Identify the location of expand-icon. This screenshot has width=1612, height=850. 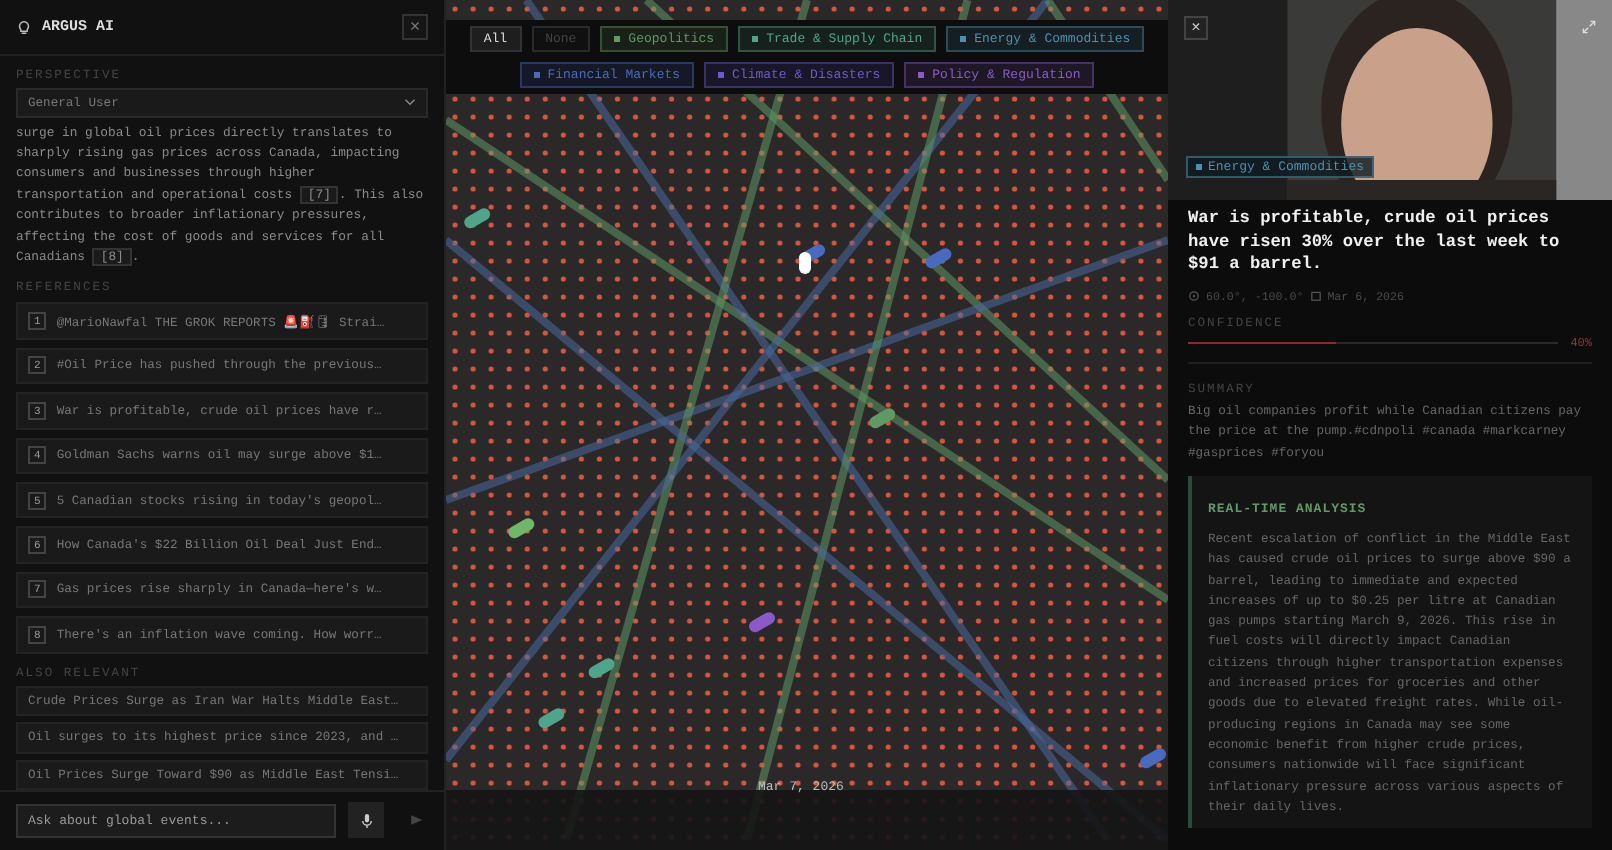
(1589, 27).